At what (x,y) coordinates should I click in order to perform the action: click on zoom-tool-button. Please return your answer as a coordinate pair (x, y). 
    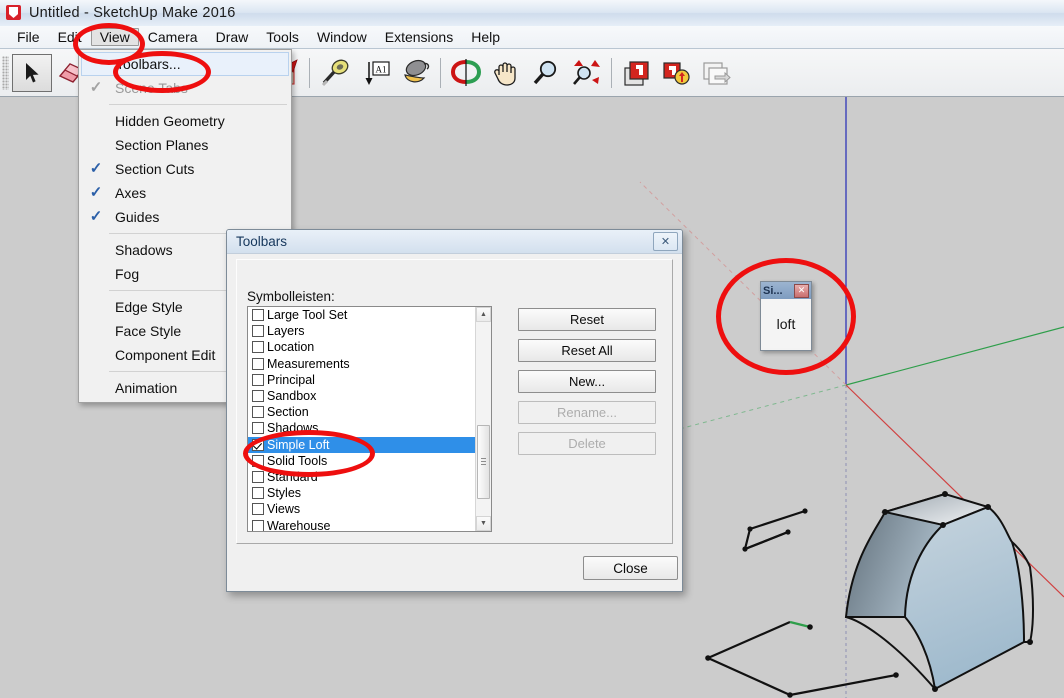
    Looking at the image, I should click on (546, 73).